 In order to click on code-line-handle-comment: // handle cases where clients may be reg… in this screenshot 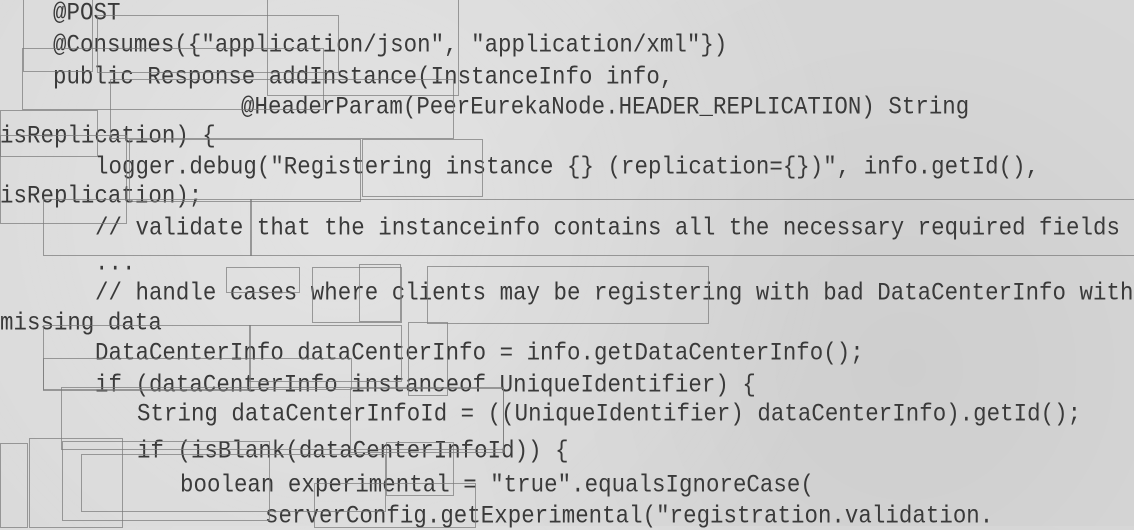, I will do `click(614, 293)`.